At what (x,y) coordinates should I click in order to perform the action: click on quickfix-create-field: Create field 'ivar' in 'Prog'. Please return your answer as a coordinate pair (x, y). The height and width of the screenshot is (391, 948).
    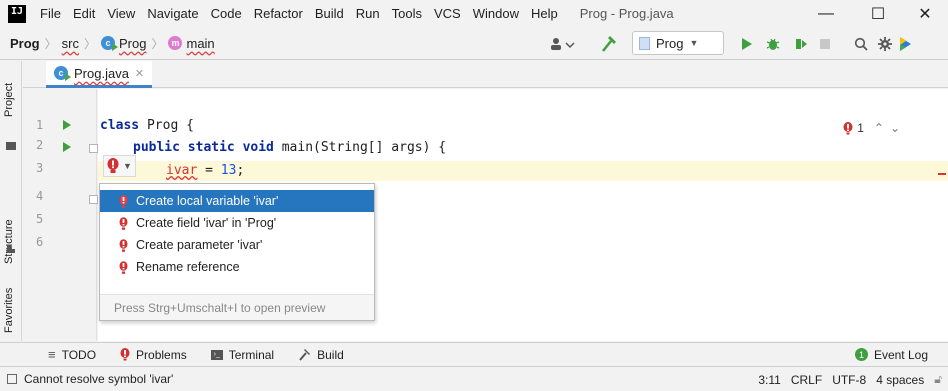
    Looking at the image, I should click on (237, 223).